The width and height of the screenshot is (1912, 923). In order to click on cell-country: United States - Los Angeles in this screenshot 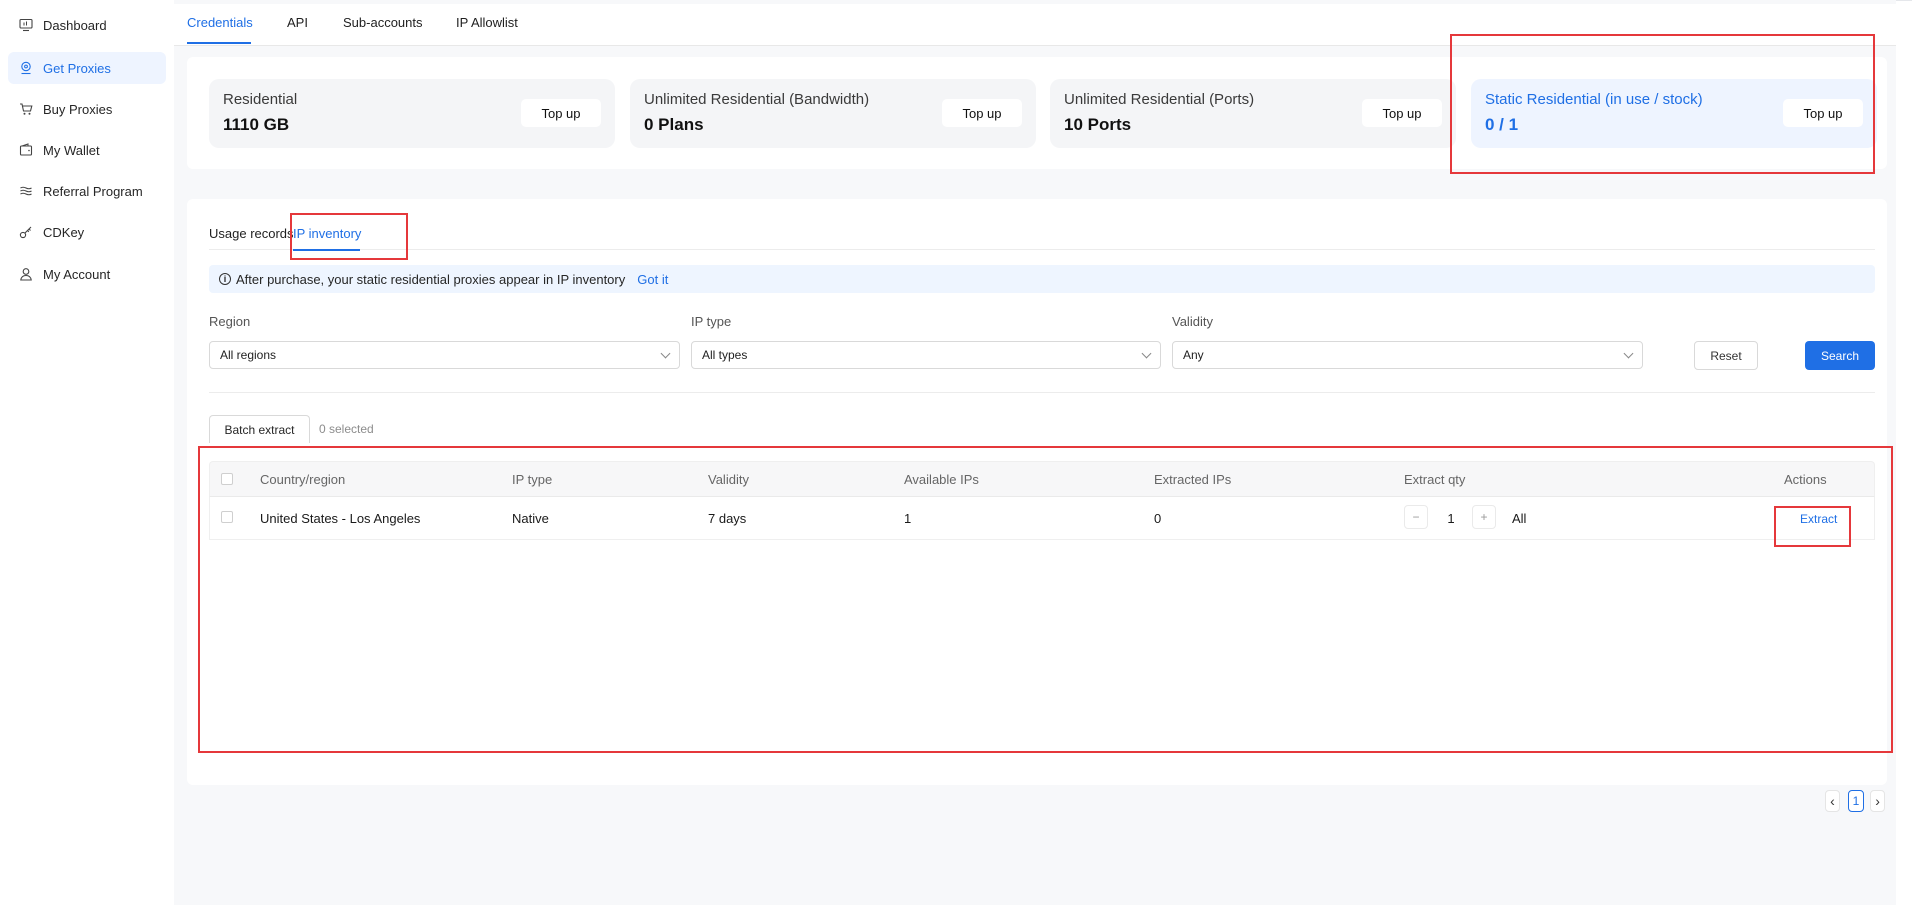, I will do `click(340, 518)`.